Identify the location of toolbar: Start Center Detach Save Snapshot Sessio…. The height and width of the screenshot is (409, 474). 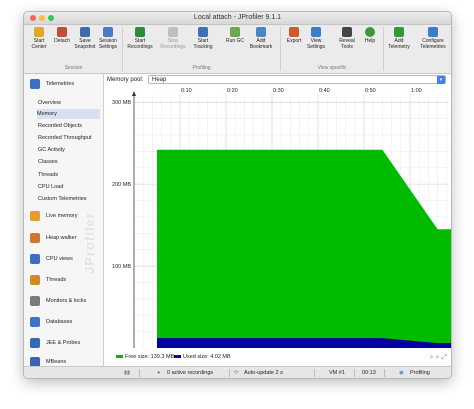
(237, 49).